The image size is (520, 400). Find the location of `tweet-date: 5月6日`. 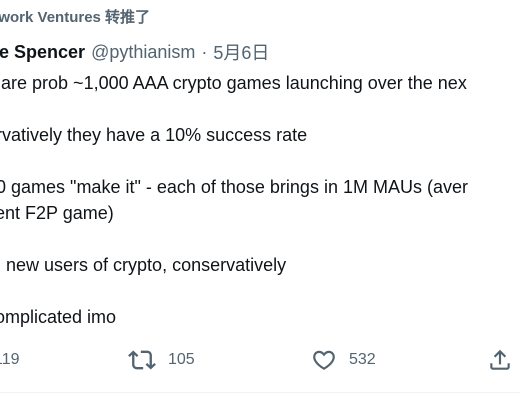

tweet-date: 5月6日 is located at coordinates (241, 52).